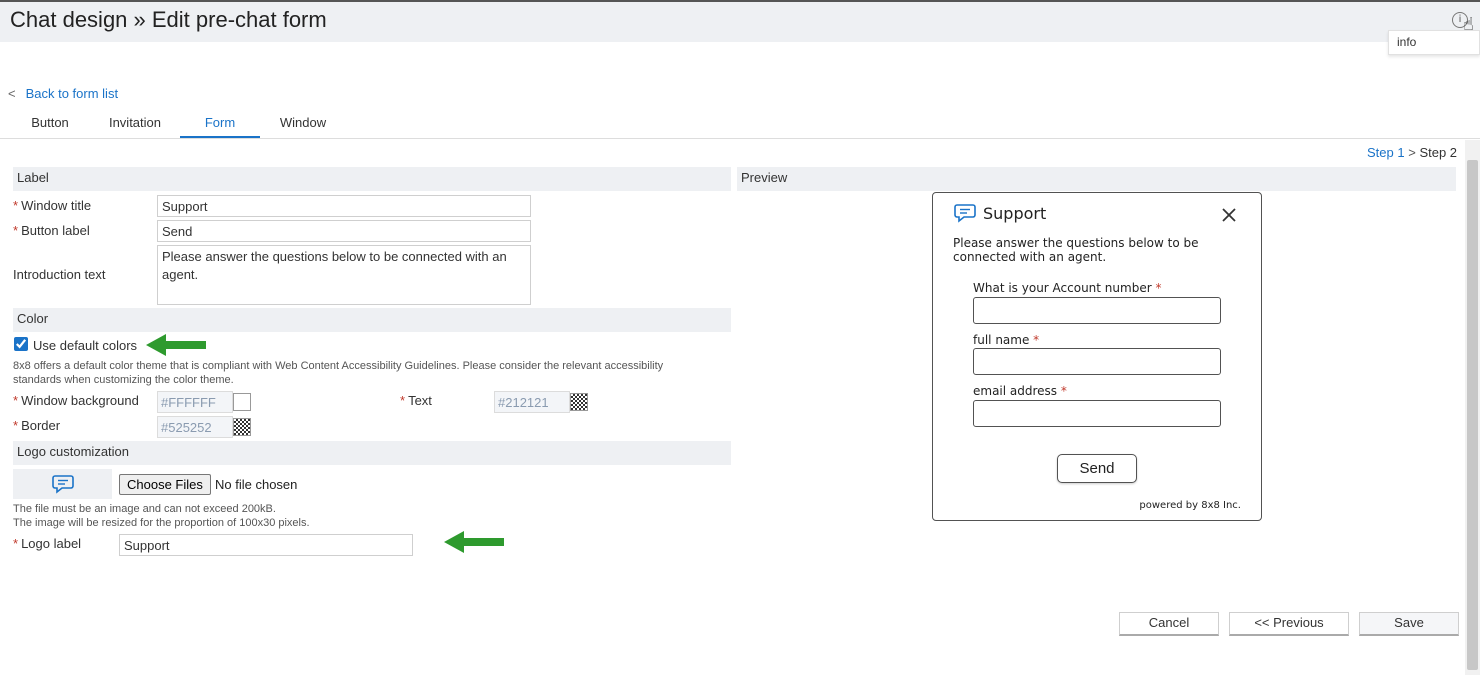  I want to click on text-color-label: * Text, so click(416, 400).